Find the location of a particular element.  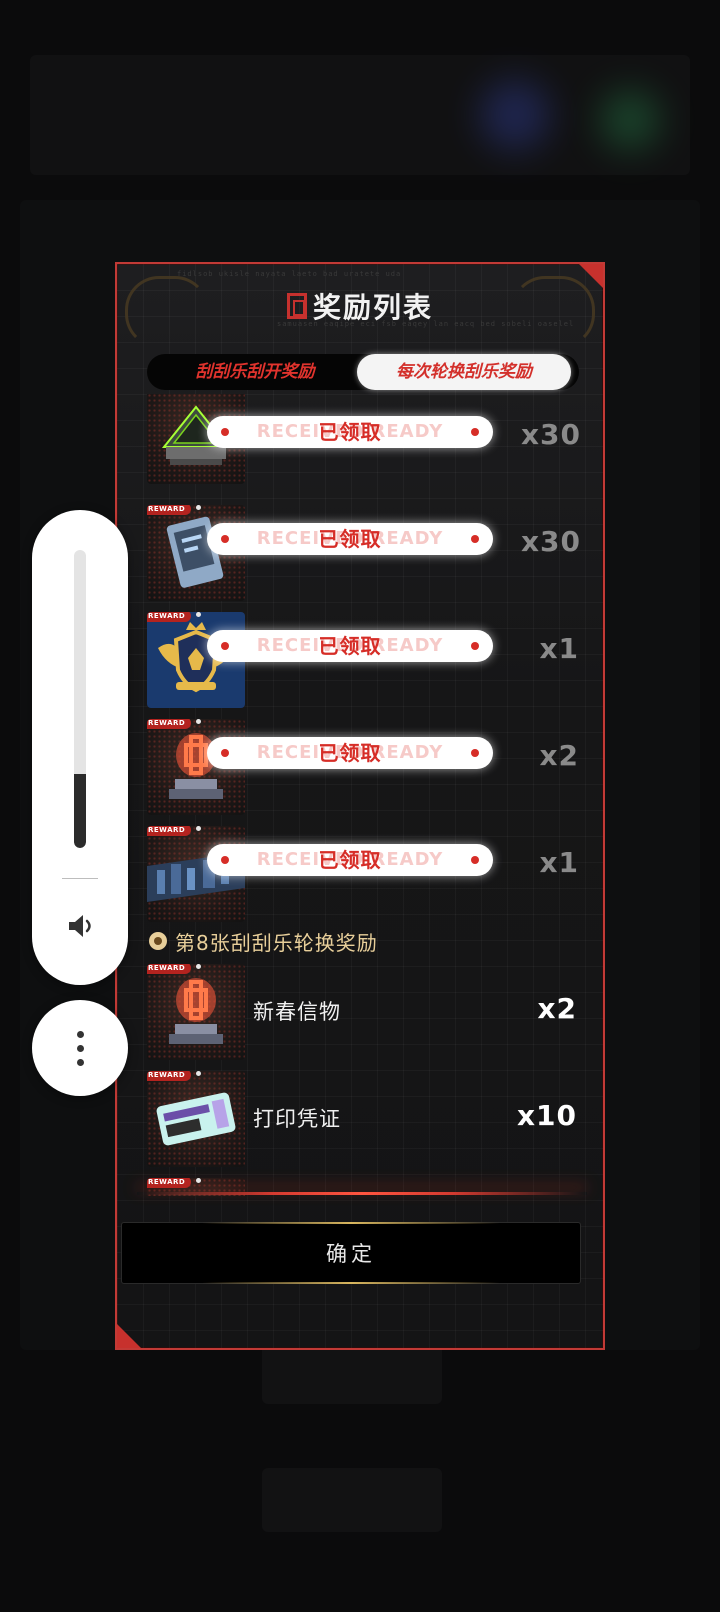

list-item: REWARD RECEIVED READY 已领取 x30 is located at coordinates (363, 552).